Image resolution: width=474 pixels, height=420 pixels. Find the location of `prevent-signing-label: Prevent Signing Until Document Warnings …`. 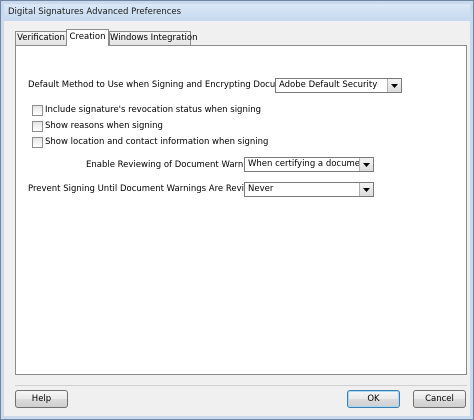

prevent-signing-label: Prevent Signing Until Document Warnings … is located at coordinates (149, 189).